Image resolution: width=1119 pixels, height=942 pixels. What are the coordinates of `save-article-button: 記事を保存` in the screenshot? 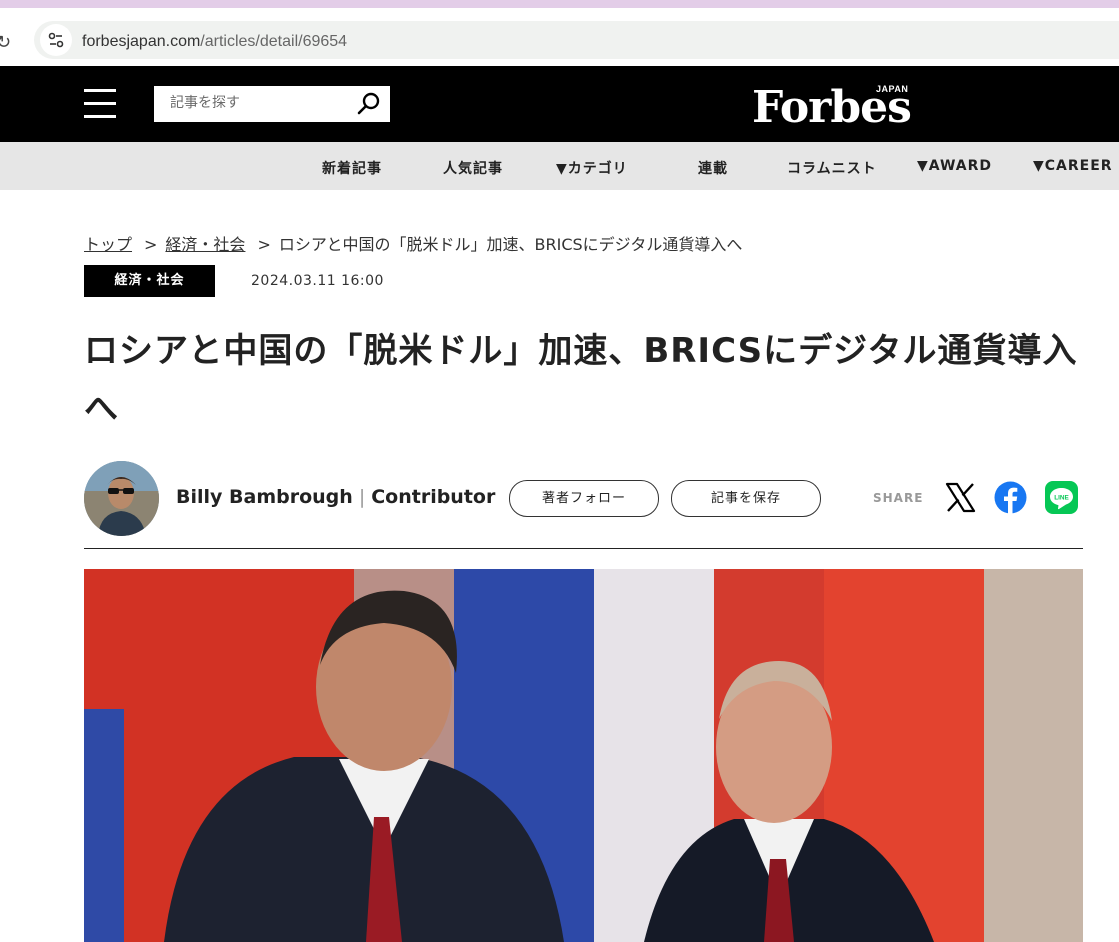 It's located at (746, 498).